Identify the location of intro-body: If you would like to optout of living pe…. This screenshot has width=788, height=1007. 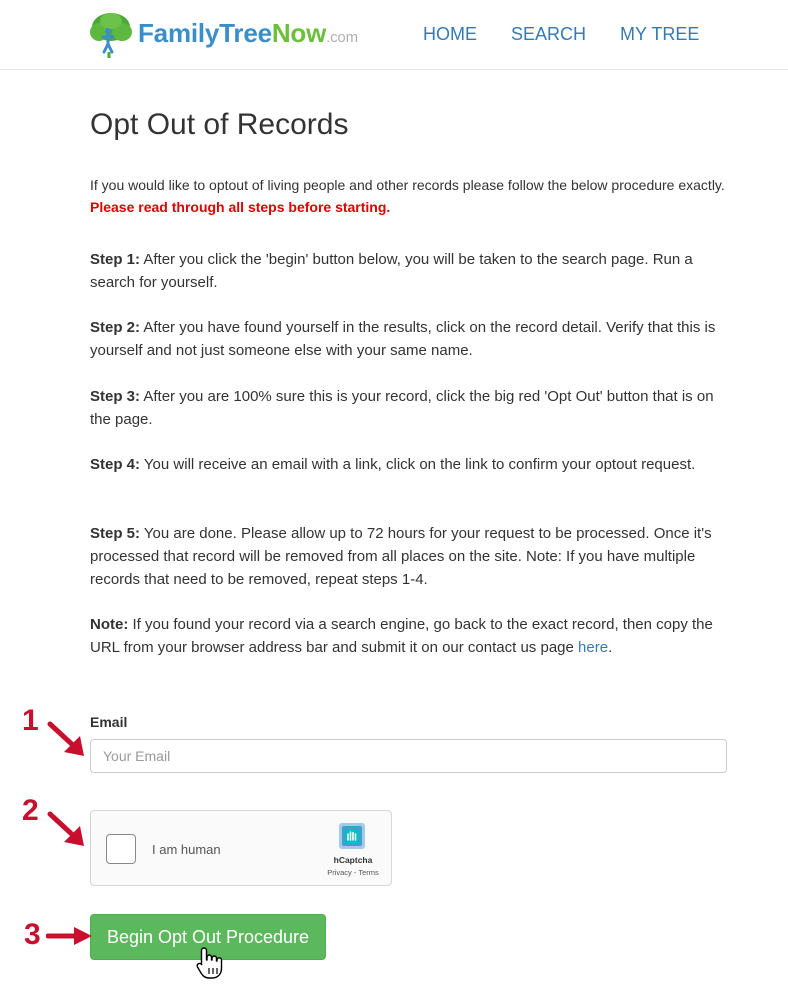
(407, 185).